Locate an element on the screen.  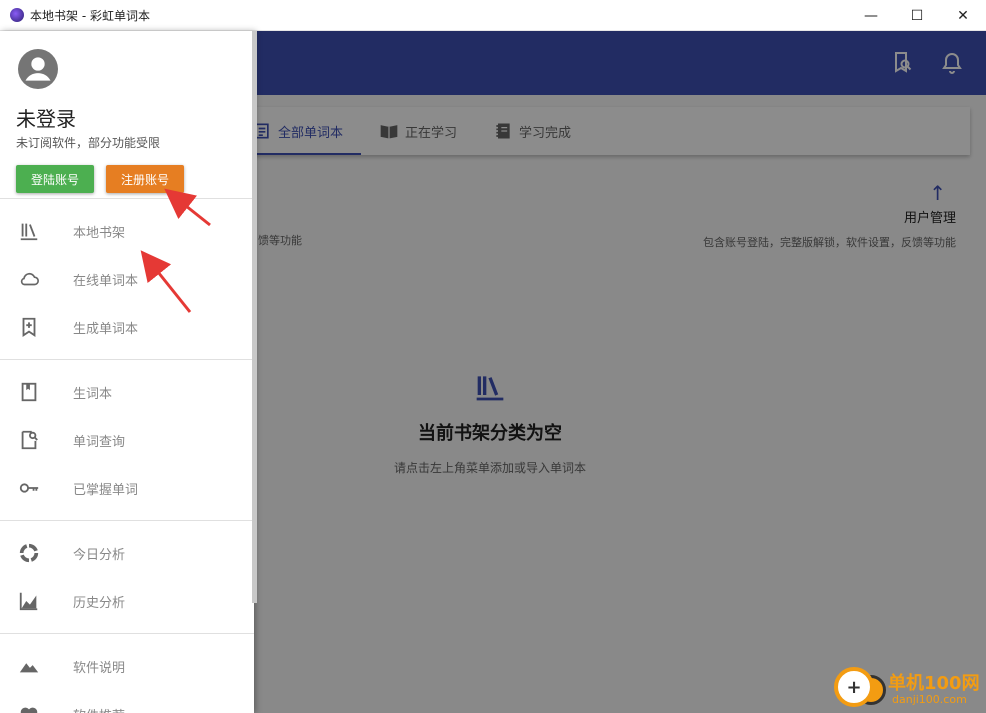
menu-item-today-analysis: 今日分析 is located at coordinates (127, 553).